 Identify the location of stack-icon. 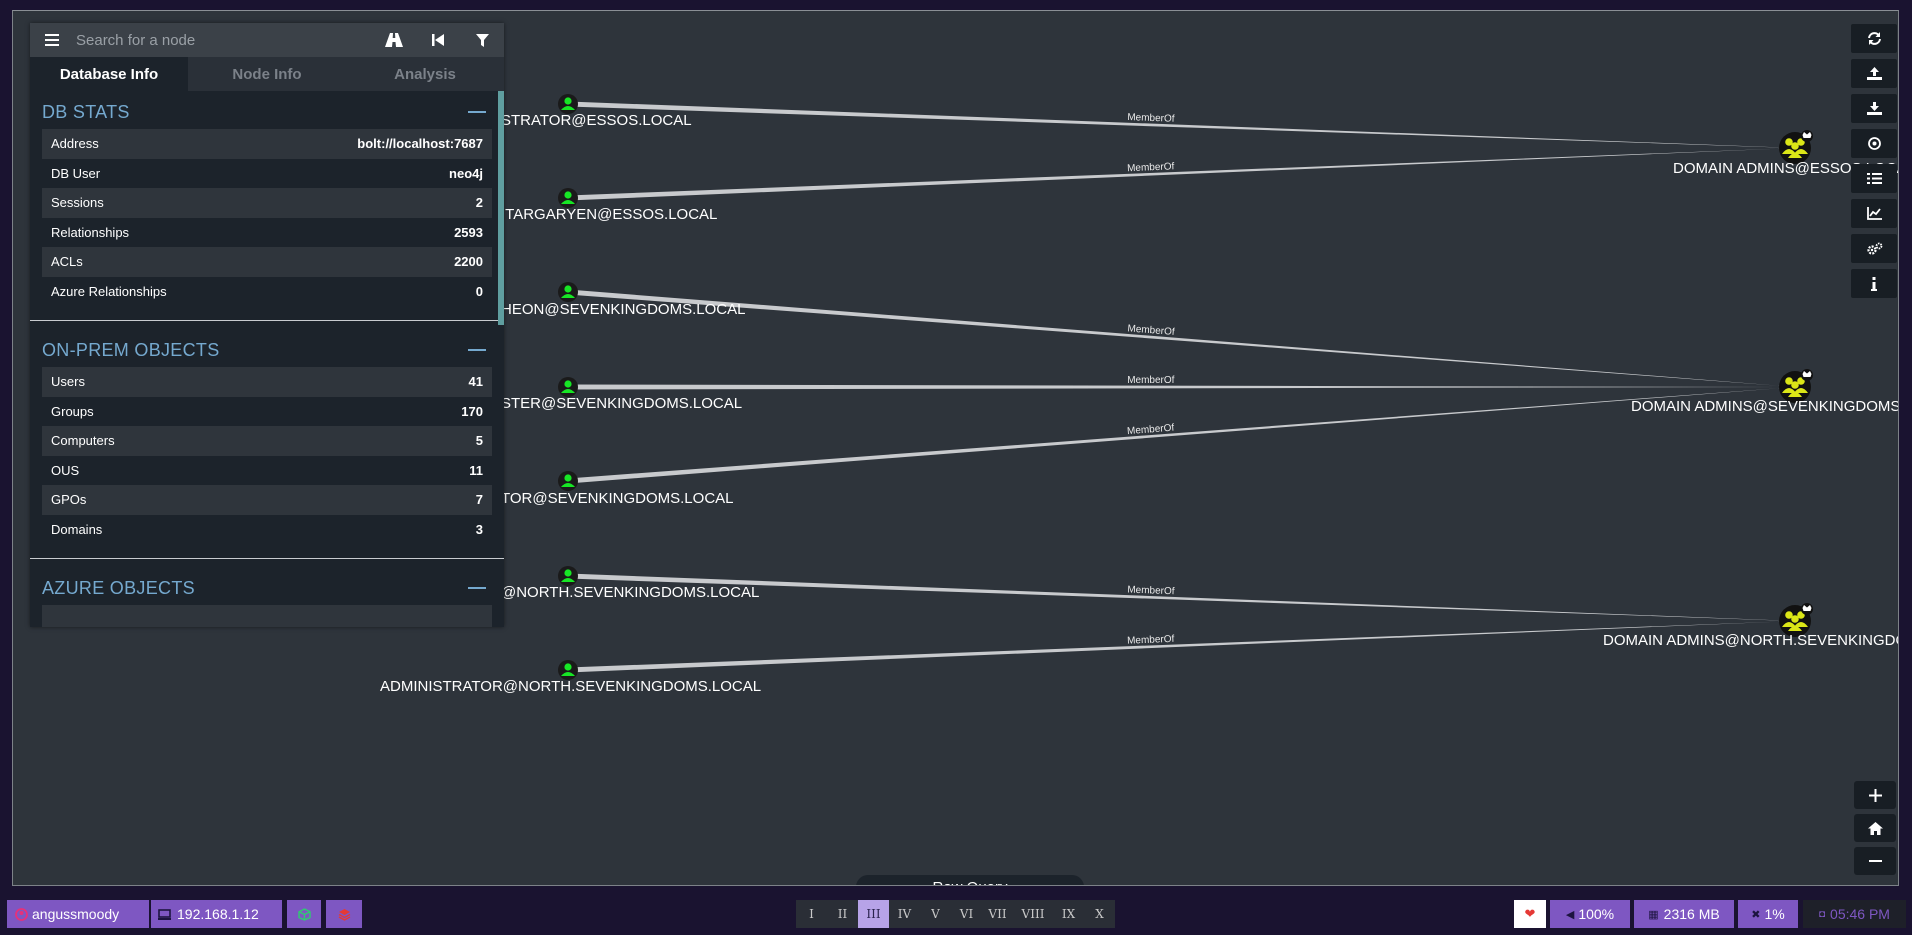
(344, 914).